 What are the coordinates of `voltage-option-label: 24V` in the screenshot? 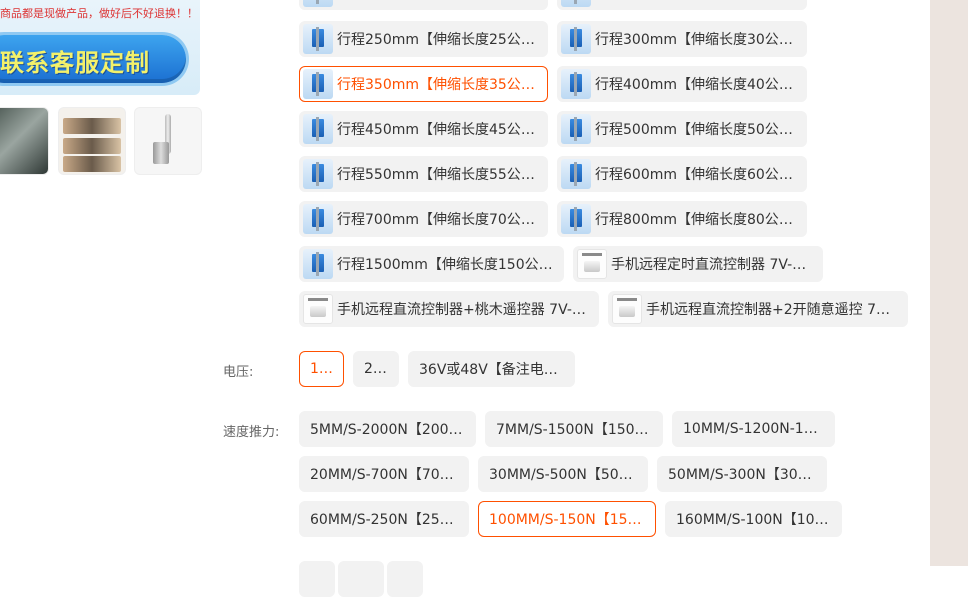 It's located at (376, 369).